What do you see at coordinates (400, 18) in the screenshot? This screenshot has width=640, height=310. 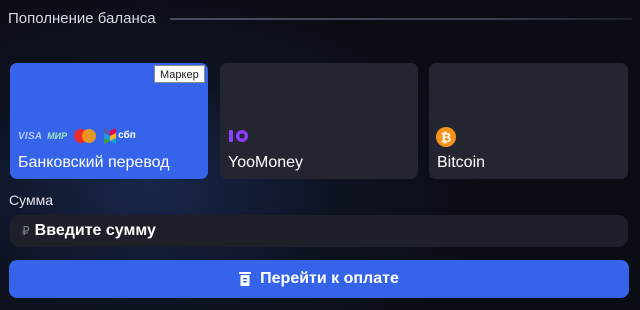 I see `header-divider` at bounding box center [400, 18].